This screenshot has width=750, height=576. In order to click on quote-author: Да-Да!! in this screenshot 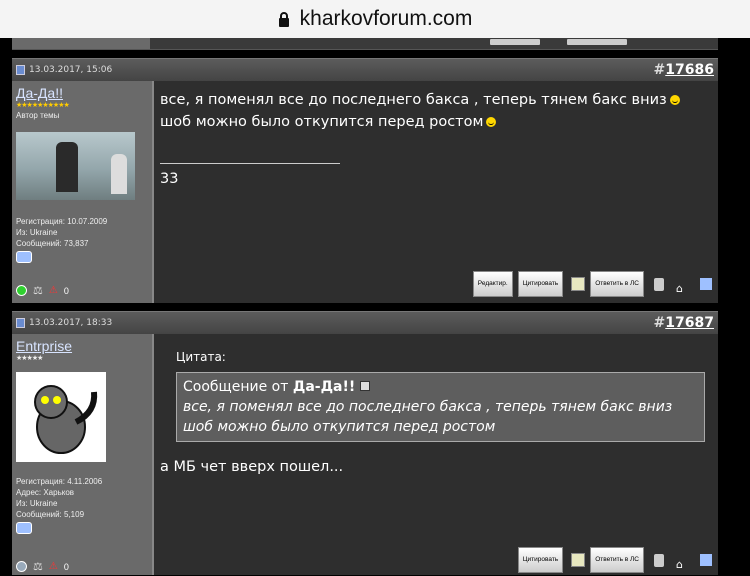, I will do `click(324, 387)`.